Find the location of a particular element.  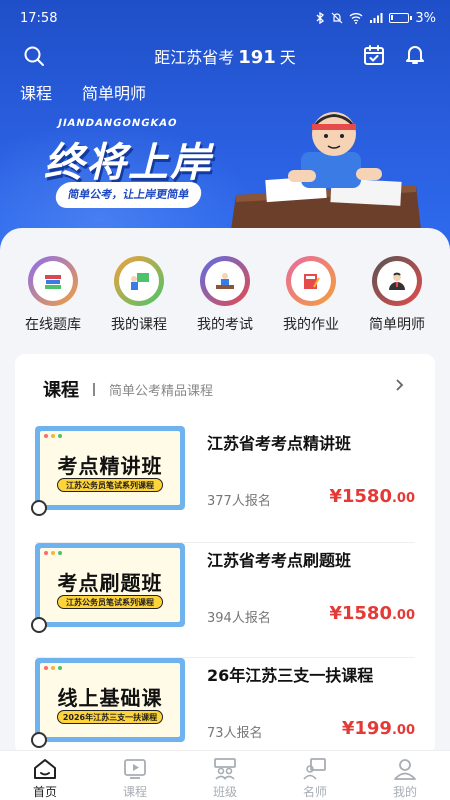

tab-class: 班级 is located at coordinates (225, 775).